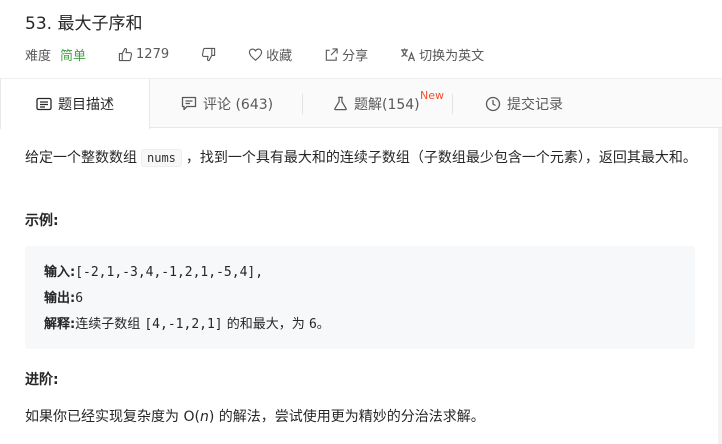 Image resolution: width=722 pixels, height=444 pixels. I want to click on thumbs-up-icon, so click(125, 54).